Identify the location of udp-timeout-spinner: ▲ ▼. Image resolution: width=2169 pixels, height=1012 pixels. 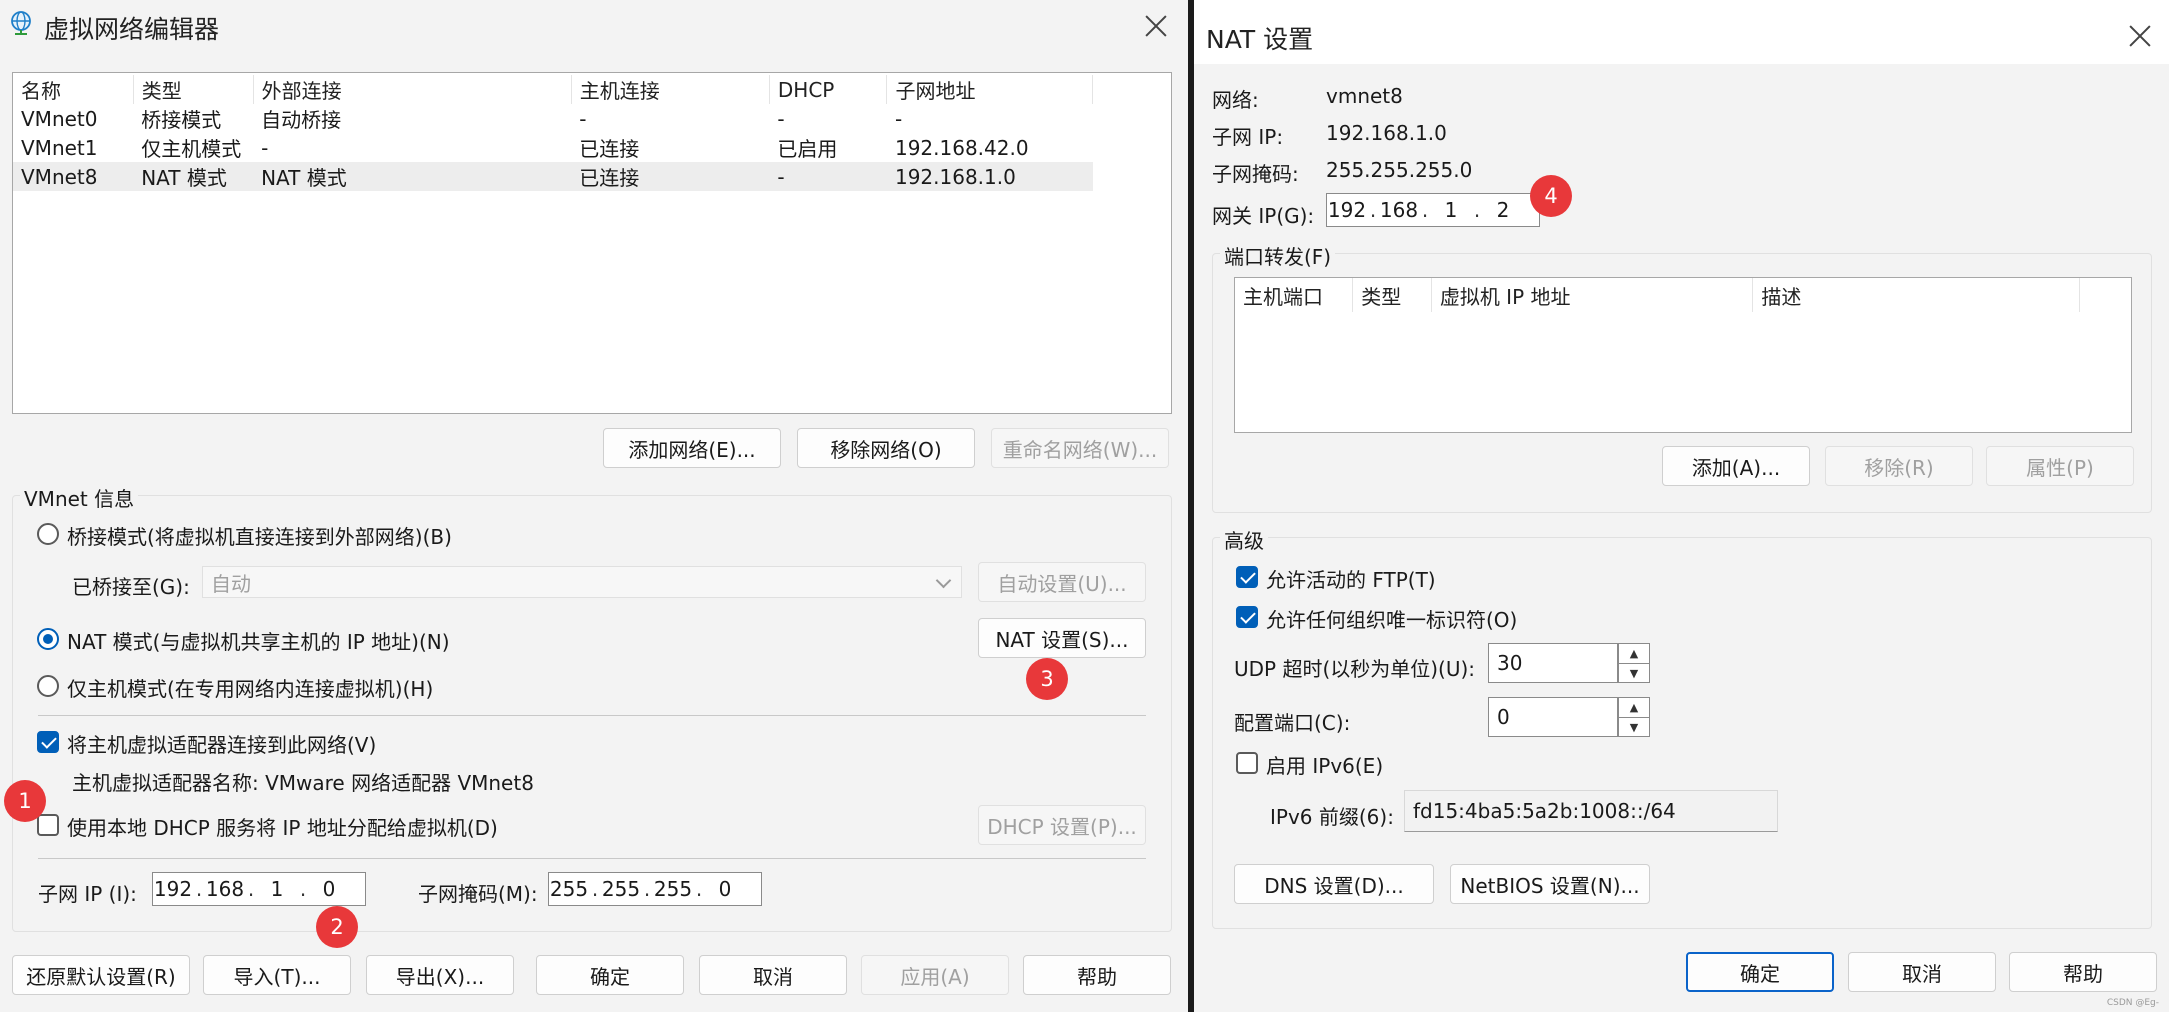
(1634, 663).